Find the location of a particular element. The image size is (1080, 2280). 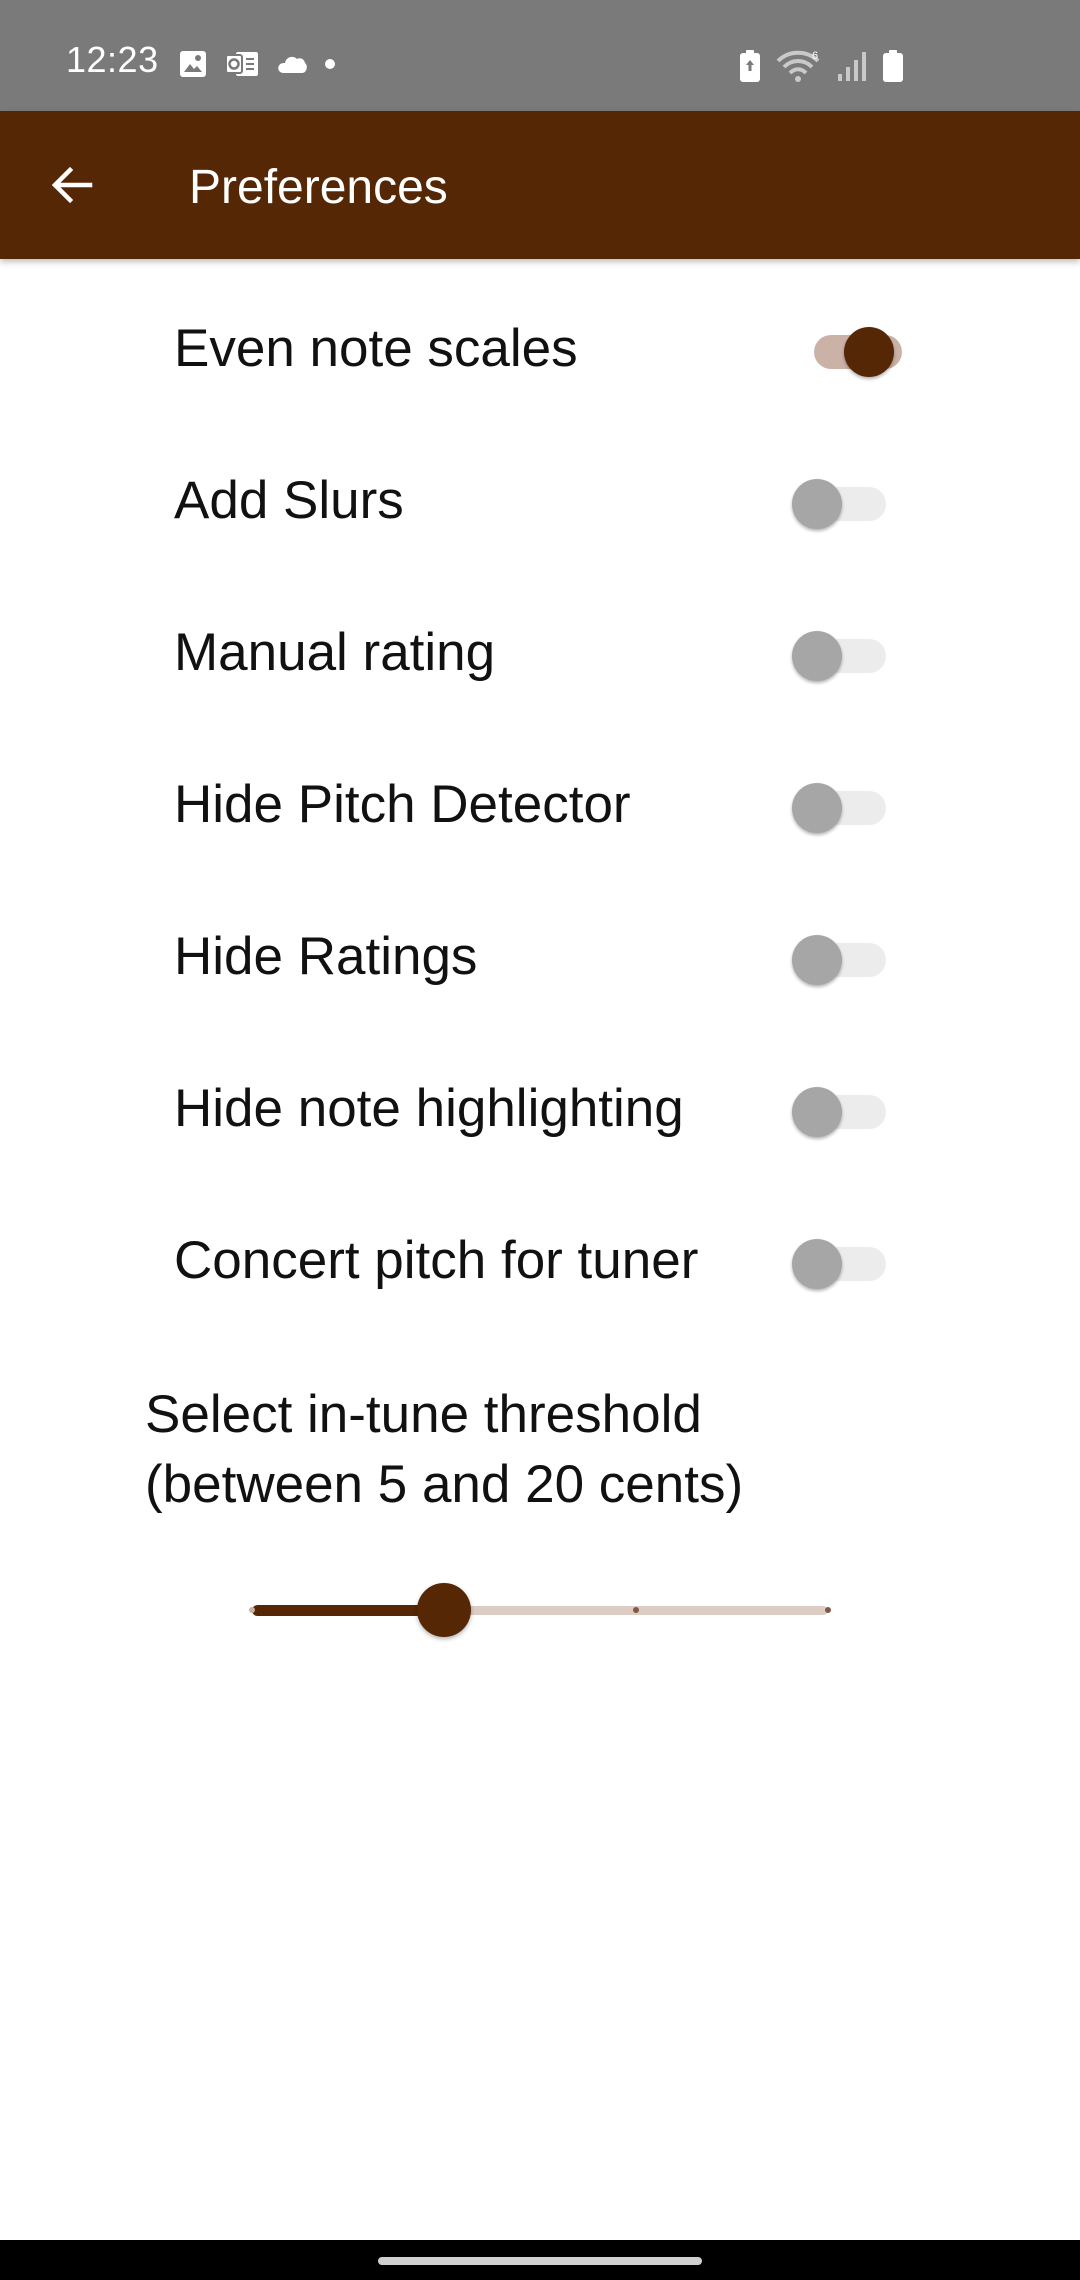

slider-thumb is located at coordinates (444, 1610).